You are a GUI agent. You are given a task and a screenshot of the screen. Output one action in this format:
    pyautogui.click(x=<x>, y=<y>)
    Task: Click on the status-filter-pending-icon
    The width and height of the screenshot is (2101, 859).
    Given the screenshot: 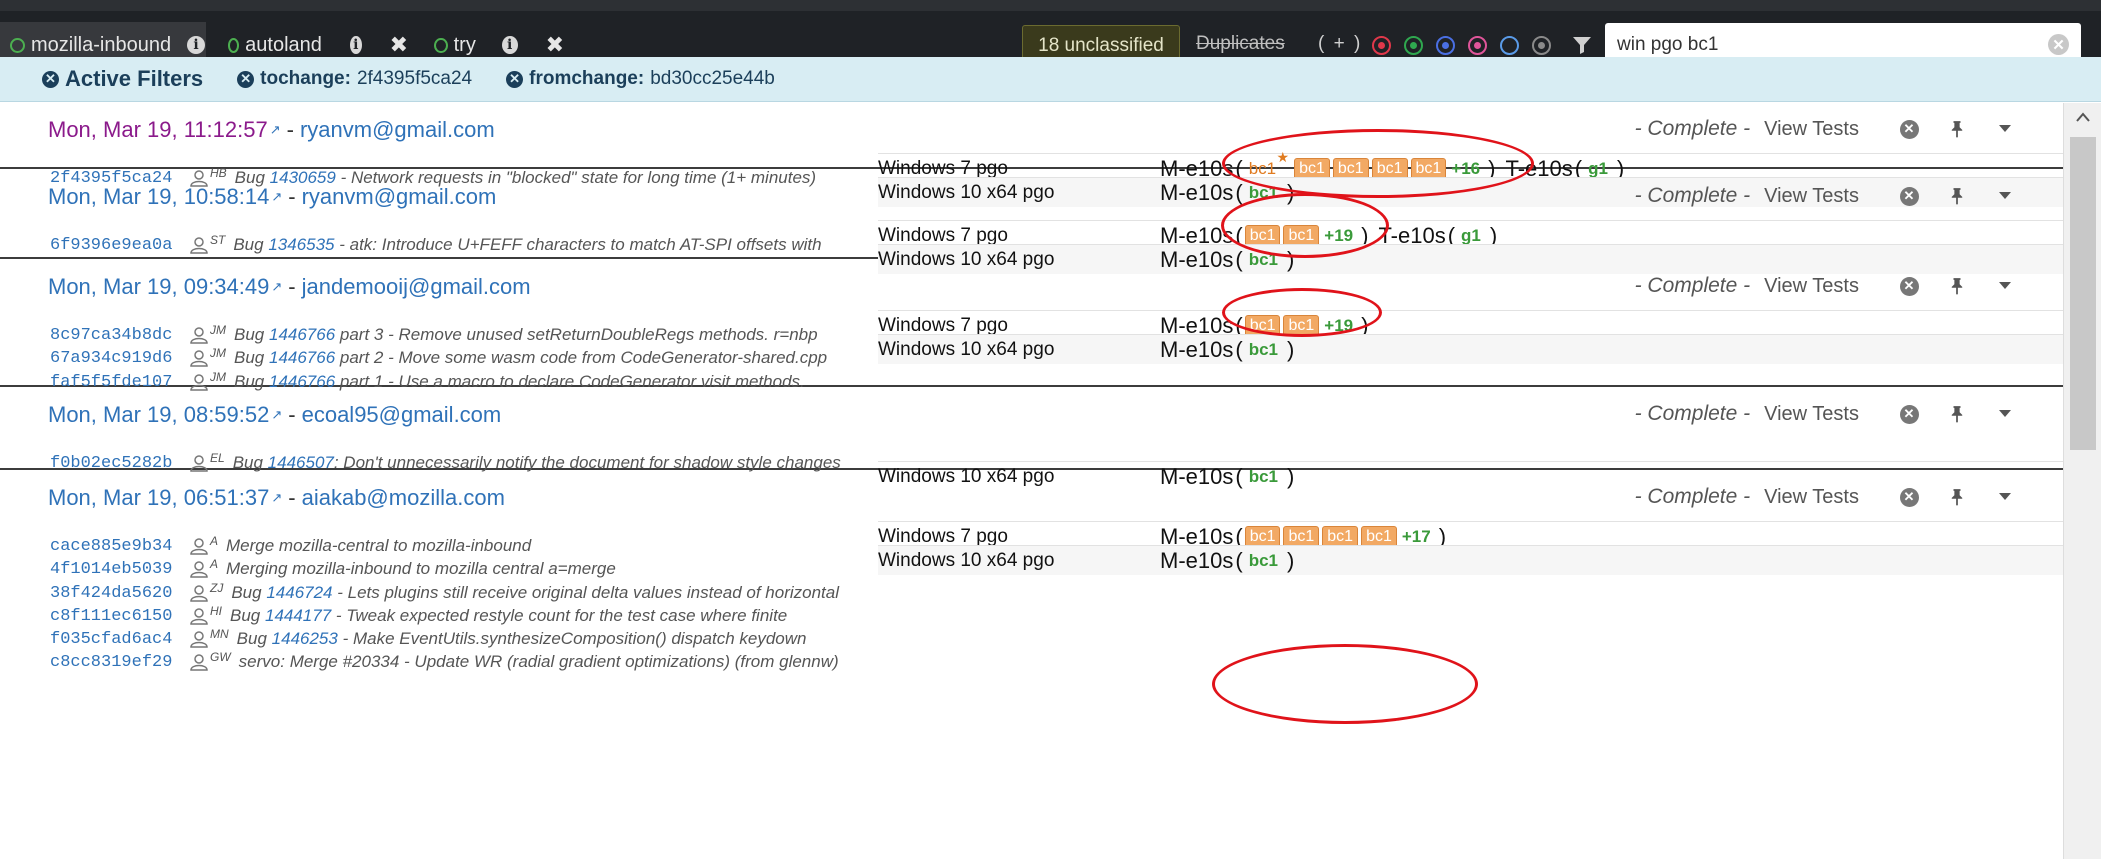 What is the action you would take?
    pyautogui.click(x=1541, y=45)
    